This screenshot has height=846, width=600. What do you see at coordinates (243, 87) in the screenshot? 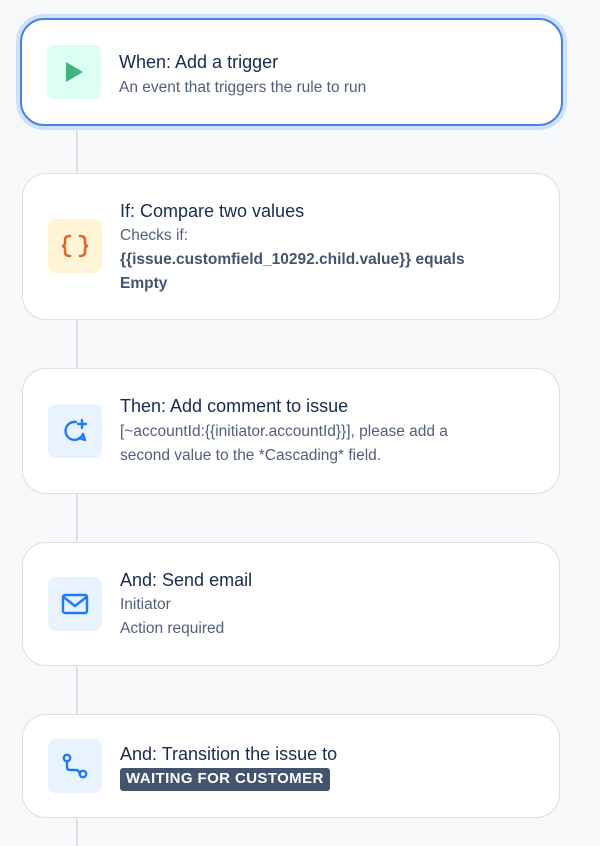
I see `step-description: An event that triggers the rule to run` at bounding box center [243, 87].